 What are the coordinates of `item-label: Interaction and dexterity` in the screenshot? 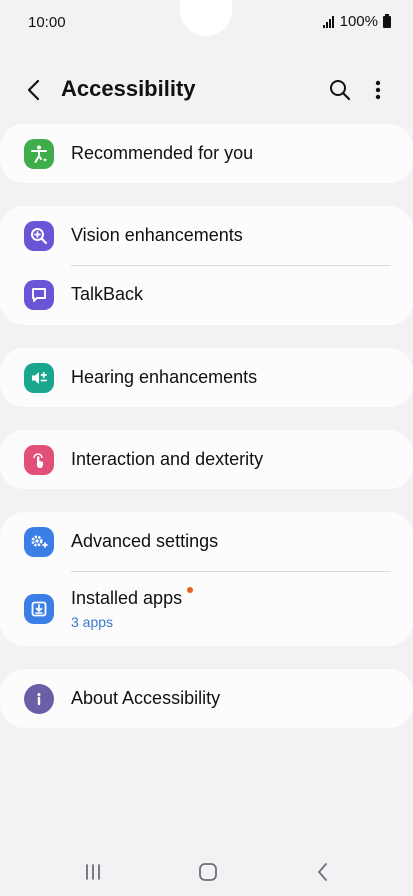 It's located at (167, 459).